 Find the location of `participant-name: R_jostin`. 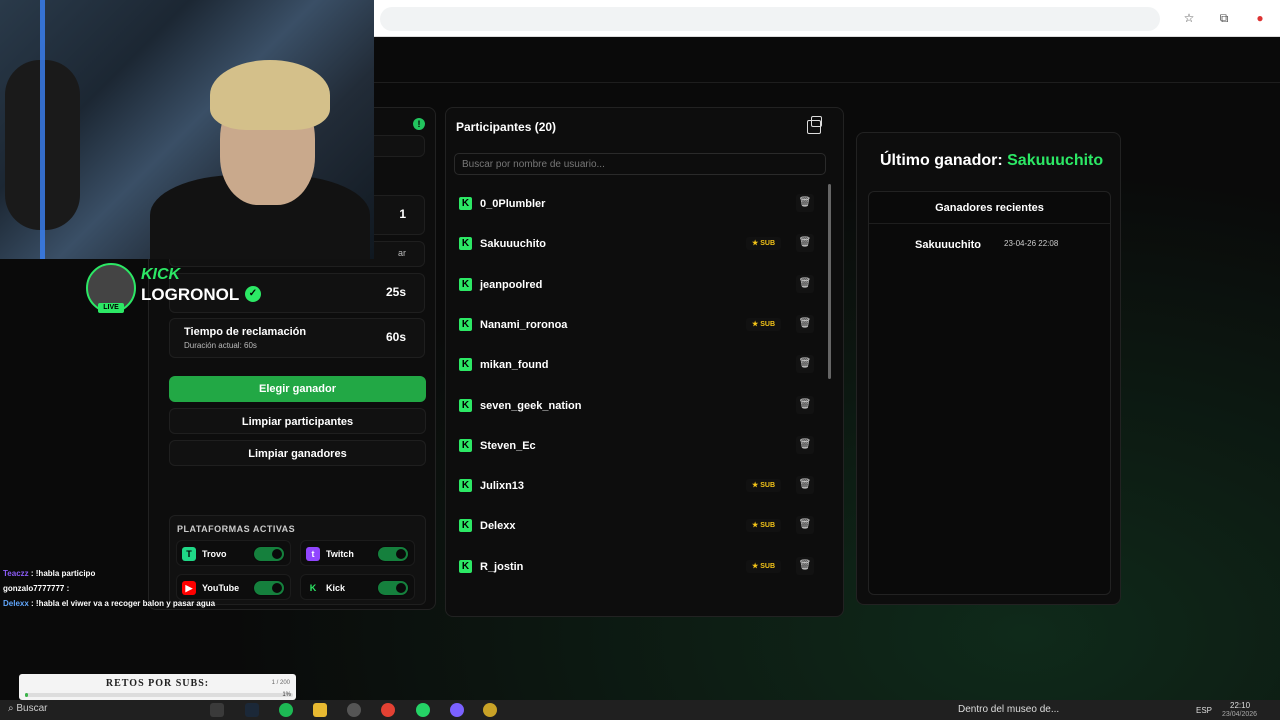

participant-name: R_jostin is located at coordinates (502, 566).